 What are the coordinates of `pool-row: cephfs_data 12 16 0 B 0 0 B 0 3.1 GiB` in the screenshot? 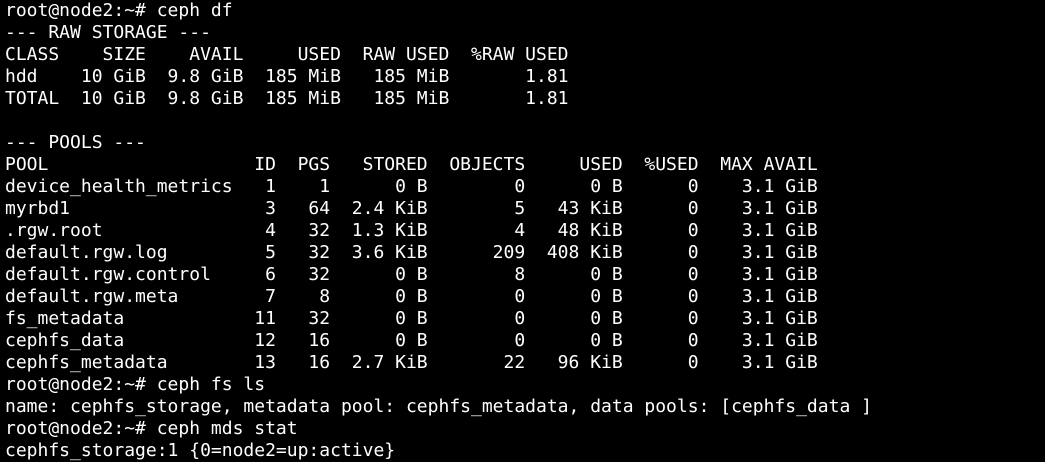 It's located at (411, 340).